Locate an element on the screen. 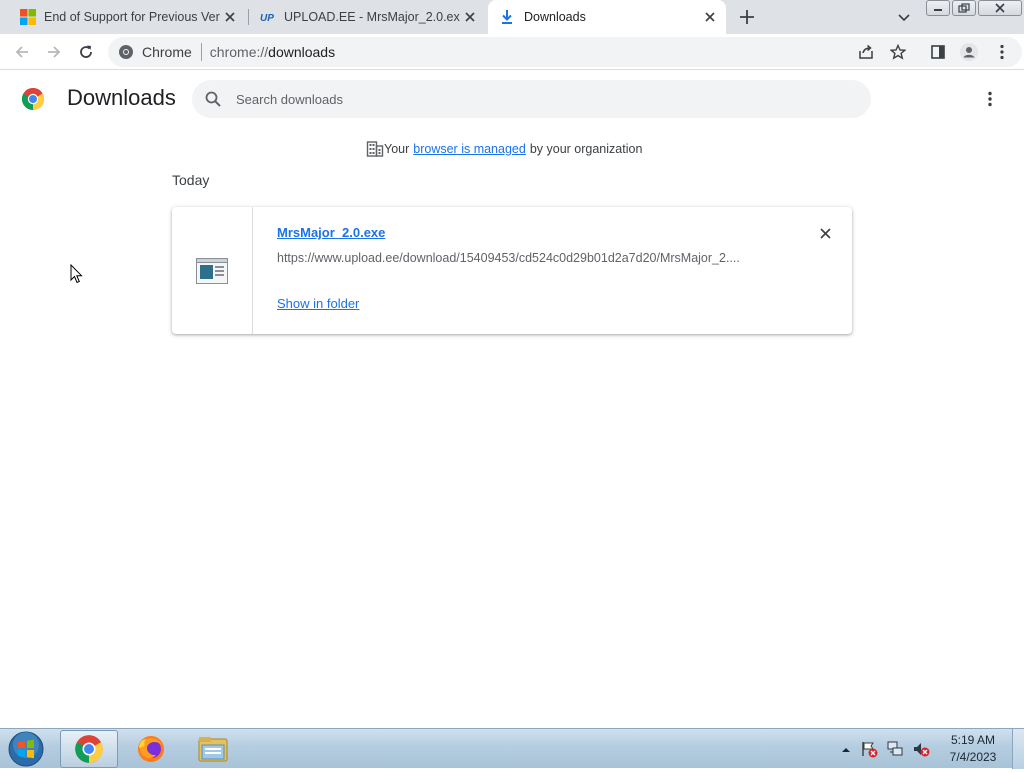 This screenshot has width=1024, height=773. tab-upload-ee: UP UPLOAD.EE - MrsMajor_2.0.exe - is located at coordinates (368, 17).